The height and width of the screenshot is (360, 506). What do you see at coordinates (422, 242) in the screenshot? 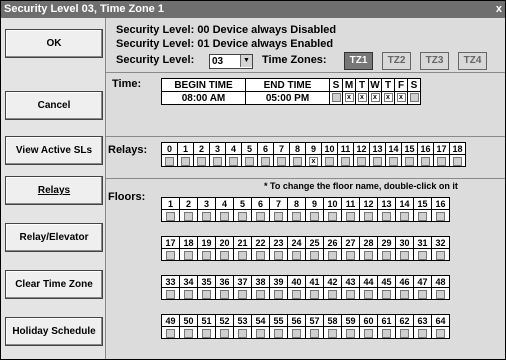
I see `floor-number: 31` at bounding box center [422, 242].